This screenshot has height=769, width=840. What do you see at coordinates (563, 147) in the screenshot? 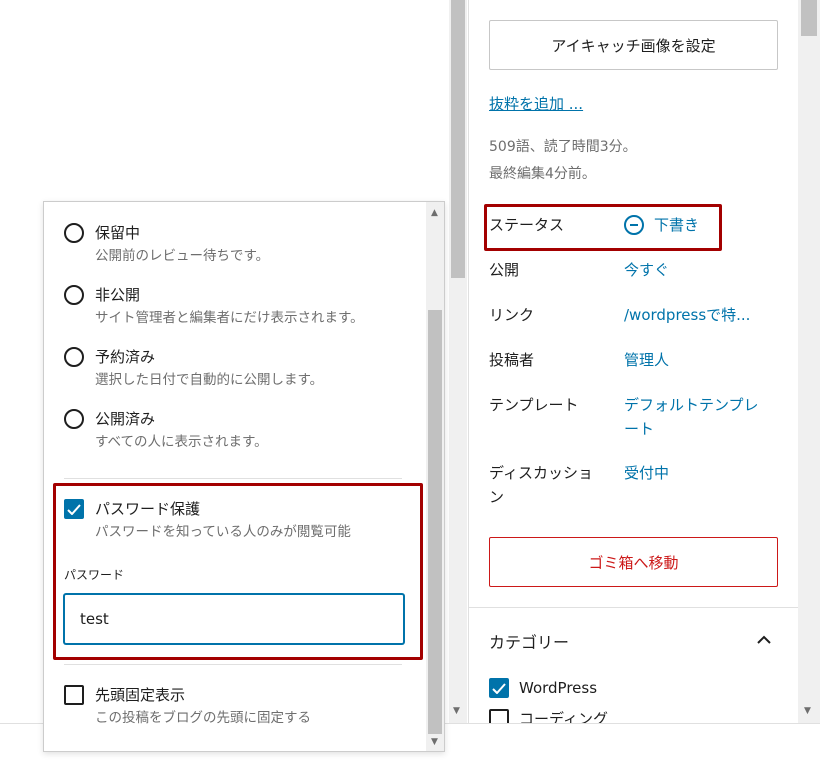
I see `word-count: 509語、読了時間3分。` at bounding box center [563, 147].